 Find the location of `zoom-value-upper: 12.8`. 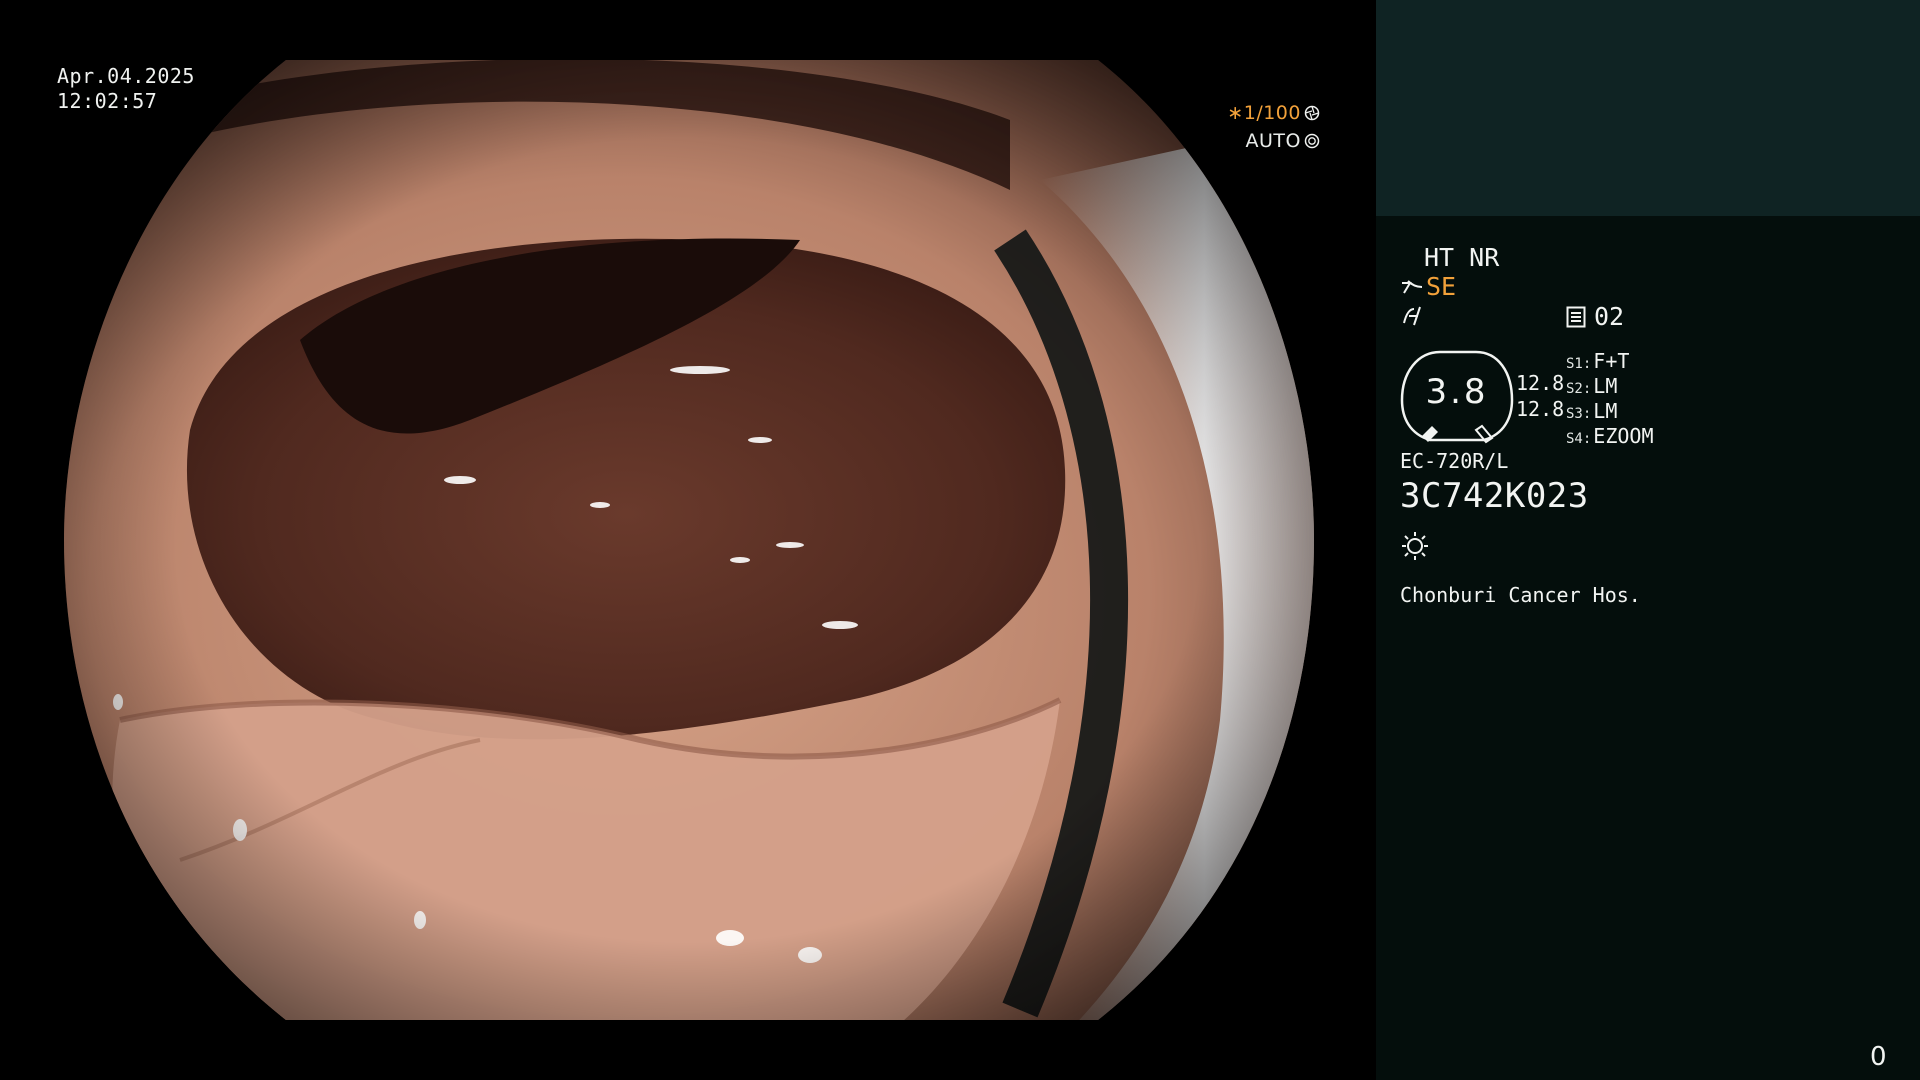

zoom-value-upper: 12.8 is located at coordinates (1540, 383).